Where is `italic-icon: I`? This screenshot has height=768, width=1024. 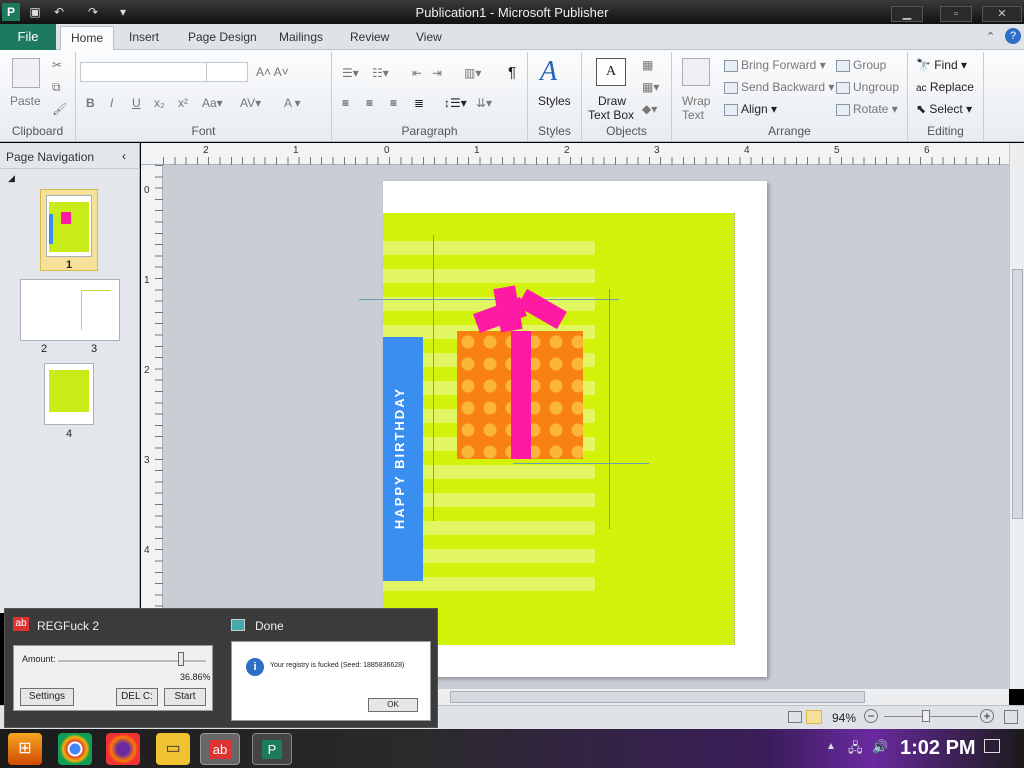
italic-icon: I is located at coordinates (111, 103).